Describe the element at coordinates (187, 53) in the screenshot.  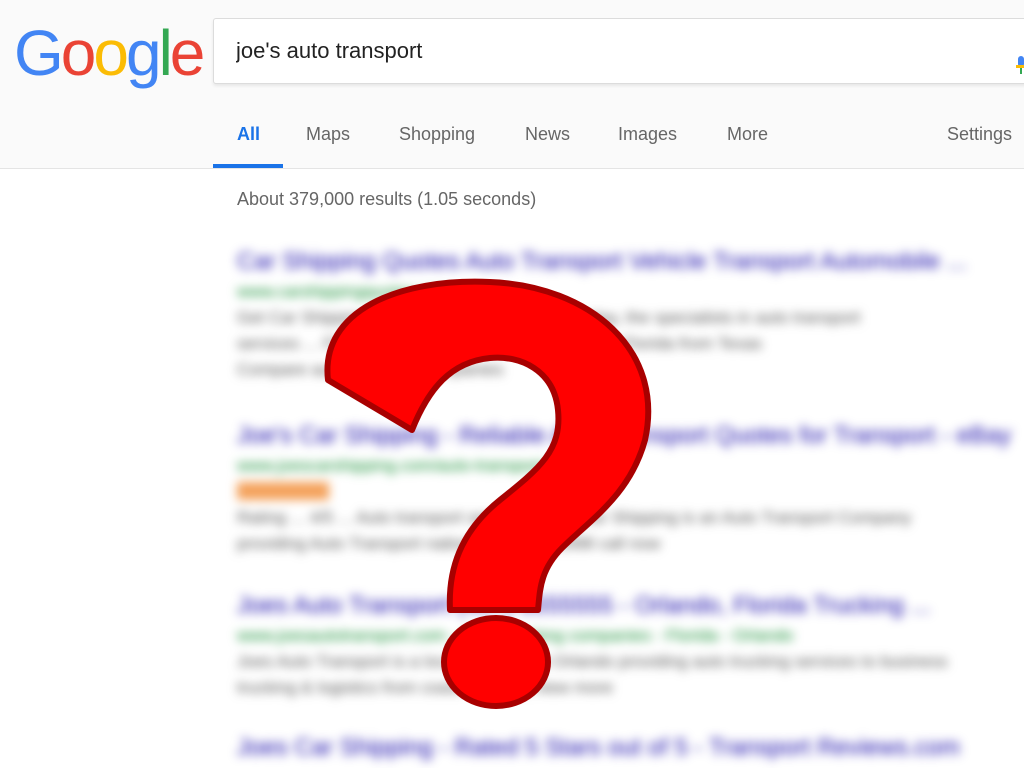
I see `logo-letter: e` at that location.